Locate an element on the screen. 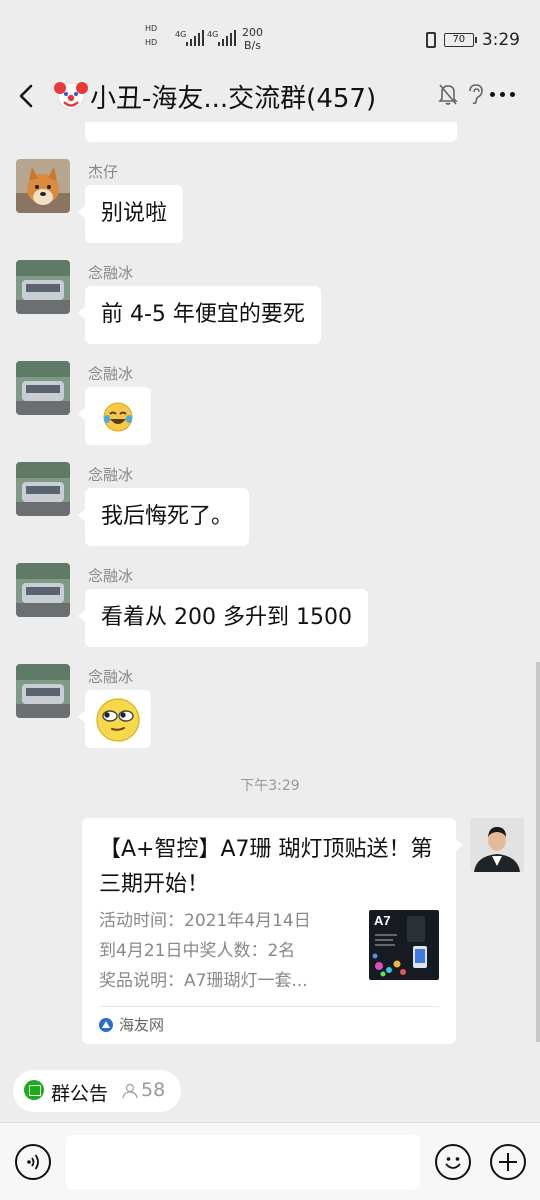  card-desc-line: 活动时间：2021年4月14日 is located at coordinates (205, 921).